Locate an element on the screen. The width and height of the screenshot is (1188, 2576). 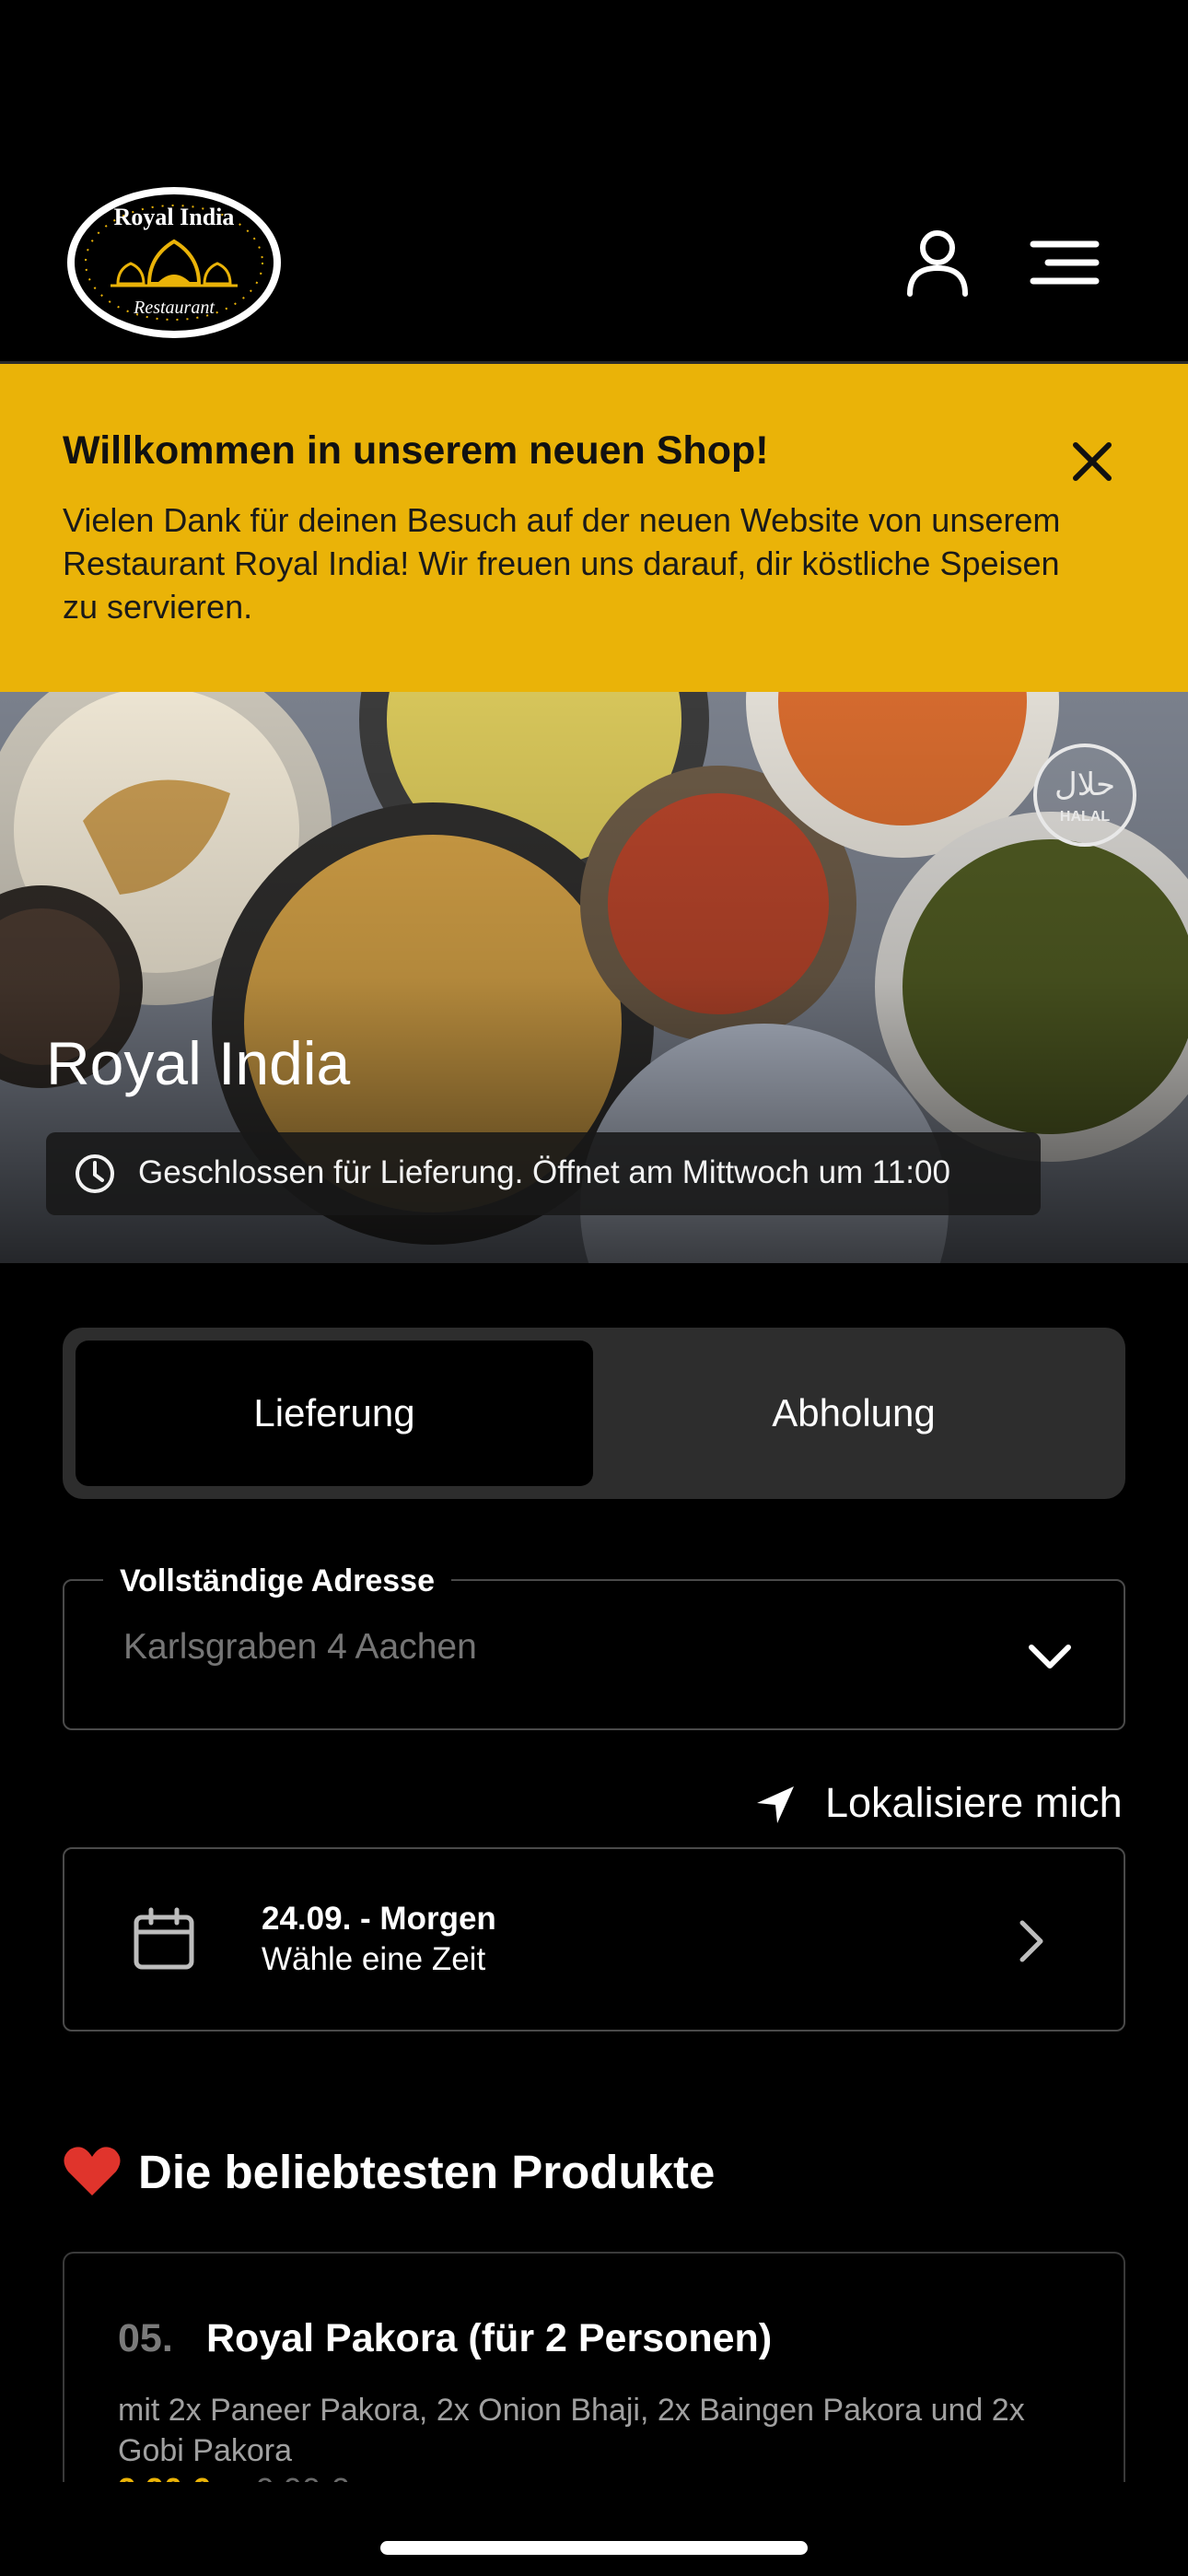
locate-me-label: Lokalisiere mich is located at coordinates (974, 1802).